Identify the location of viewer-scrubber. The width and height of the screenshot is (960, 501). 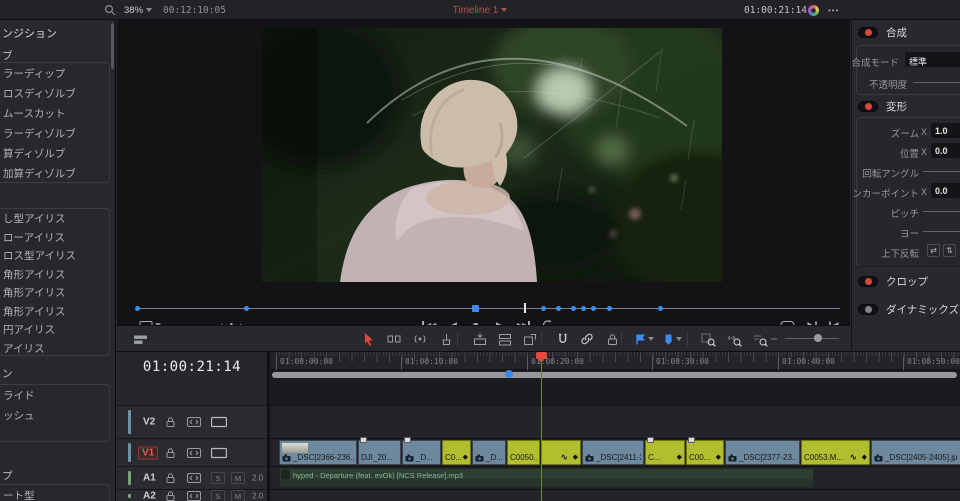
(483, 308).